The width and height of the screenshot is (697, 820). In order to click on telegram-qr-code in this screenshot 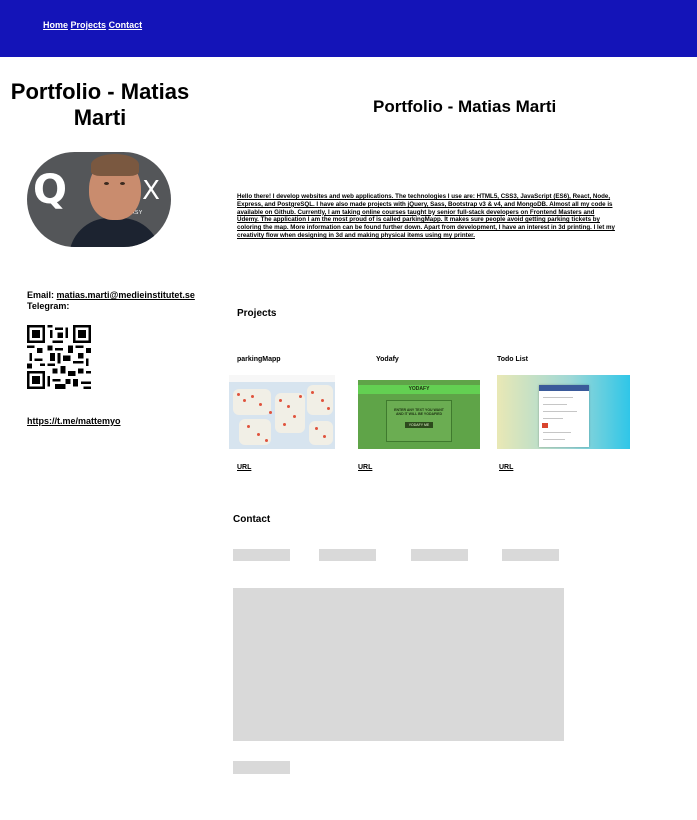, I will do `click(59, 357)`.